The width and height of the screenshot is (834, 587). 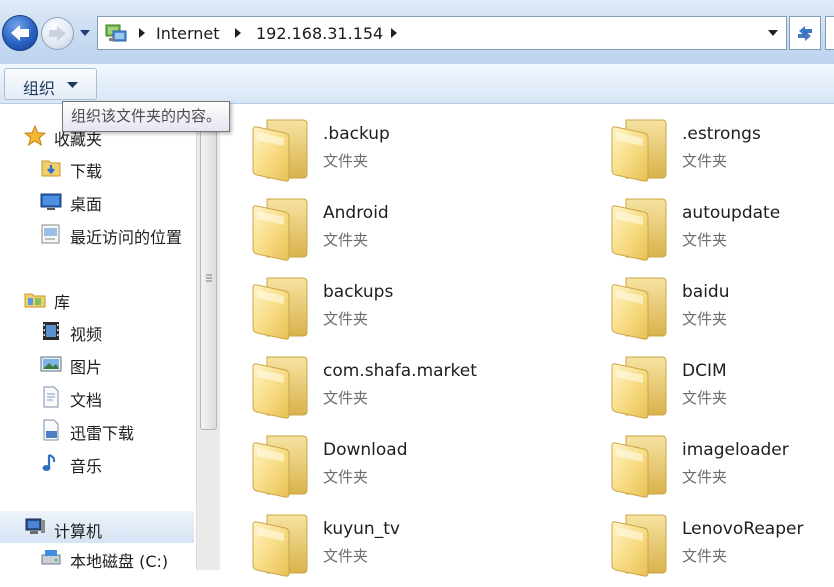 I want to click on folder-name: com.shafa.market, so click(x=400, y=371).